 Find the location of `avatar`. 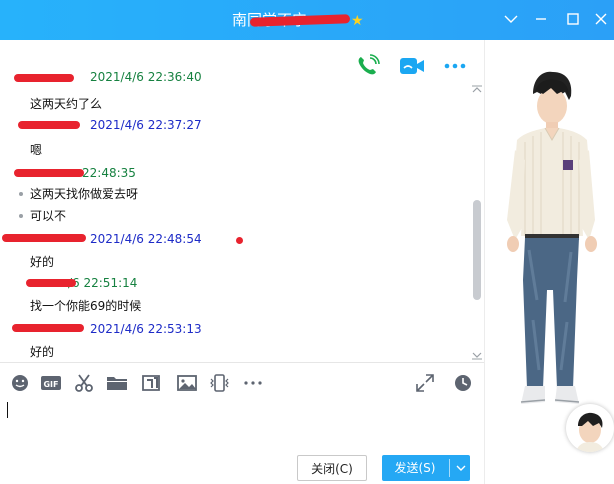

avatar is located at coordinates (590, 428).